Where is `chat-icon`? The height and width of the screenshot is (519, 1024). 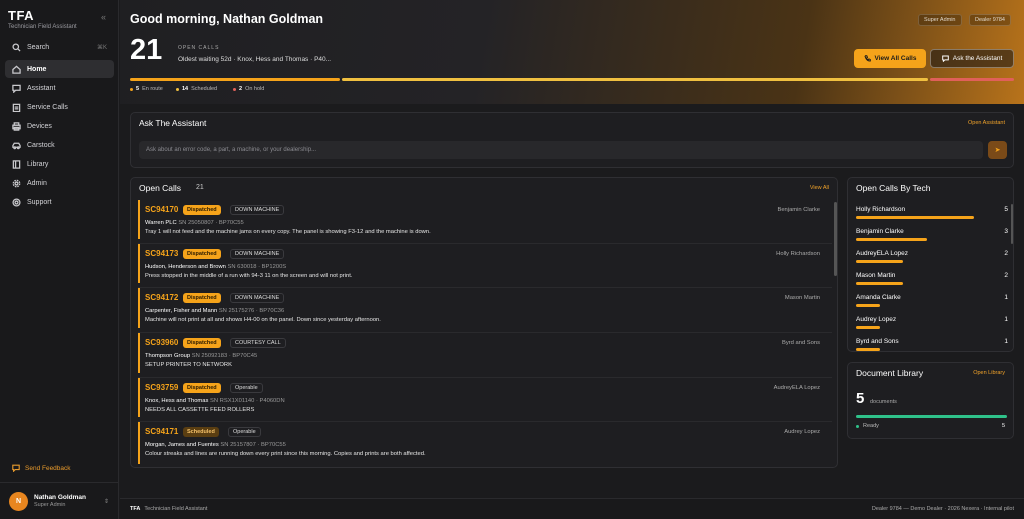 chat-icon is located at coordinates (945, 58).